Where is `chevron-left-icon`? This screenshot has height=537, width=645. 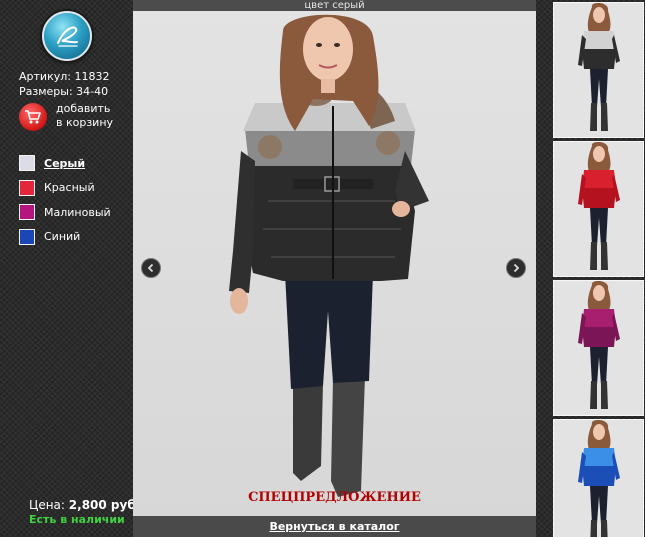
chevron-left-icon is located at coordinates (150, 268).